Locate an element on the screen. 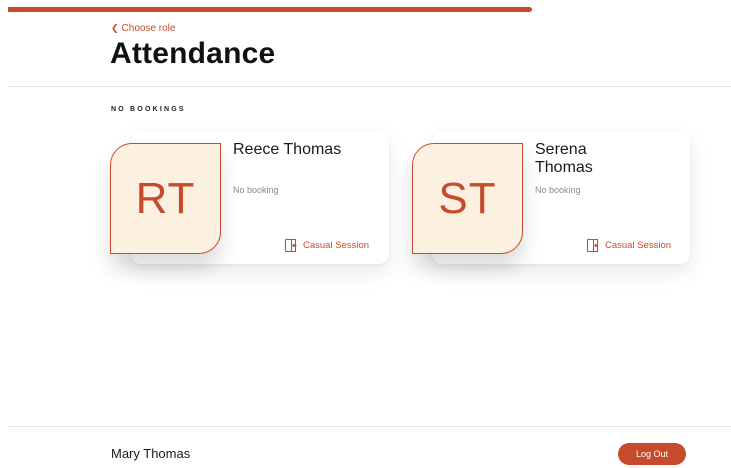  logout-button: Log Out is located at coordinates (652, 454).